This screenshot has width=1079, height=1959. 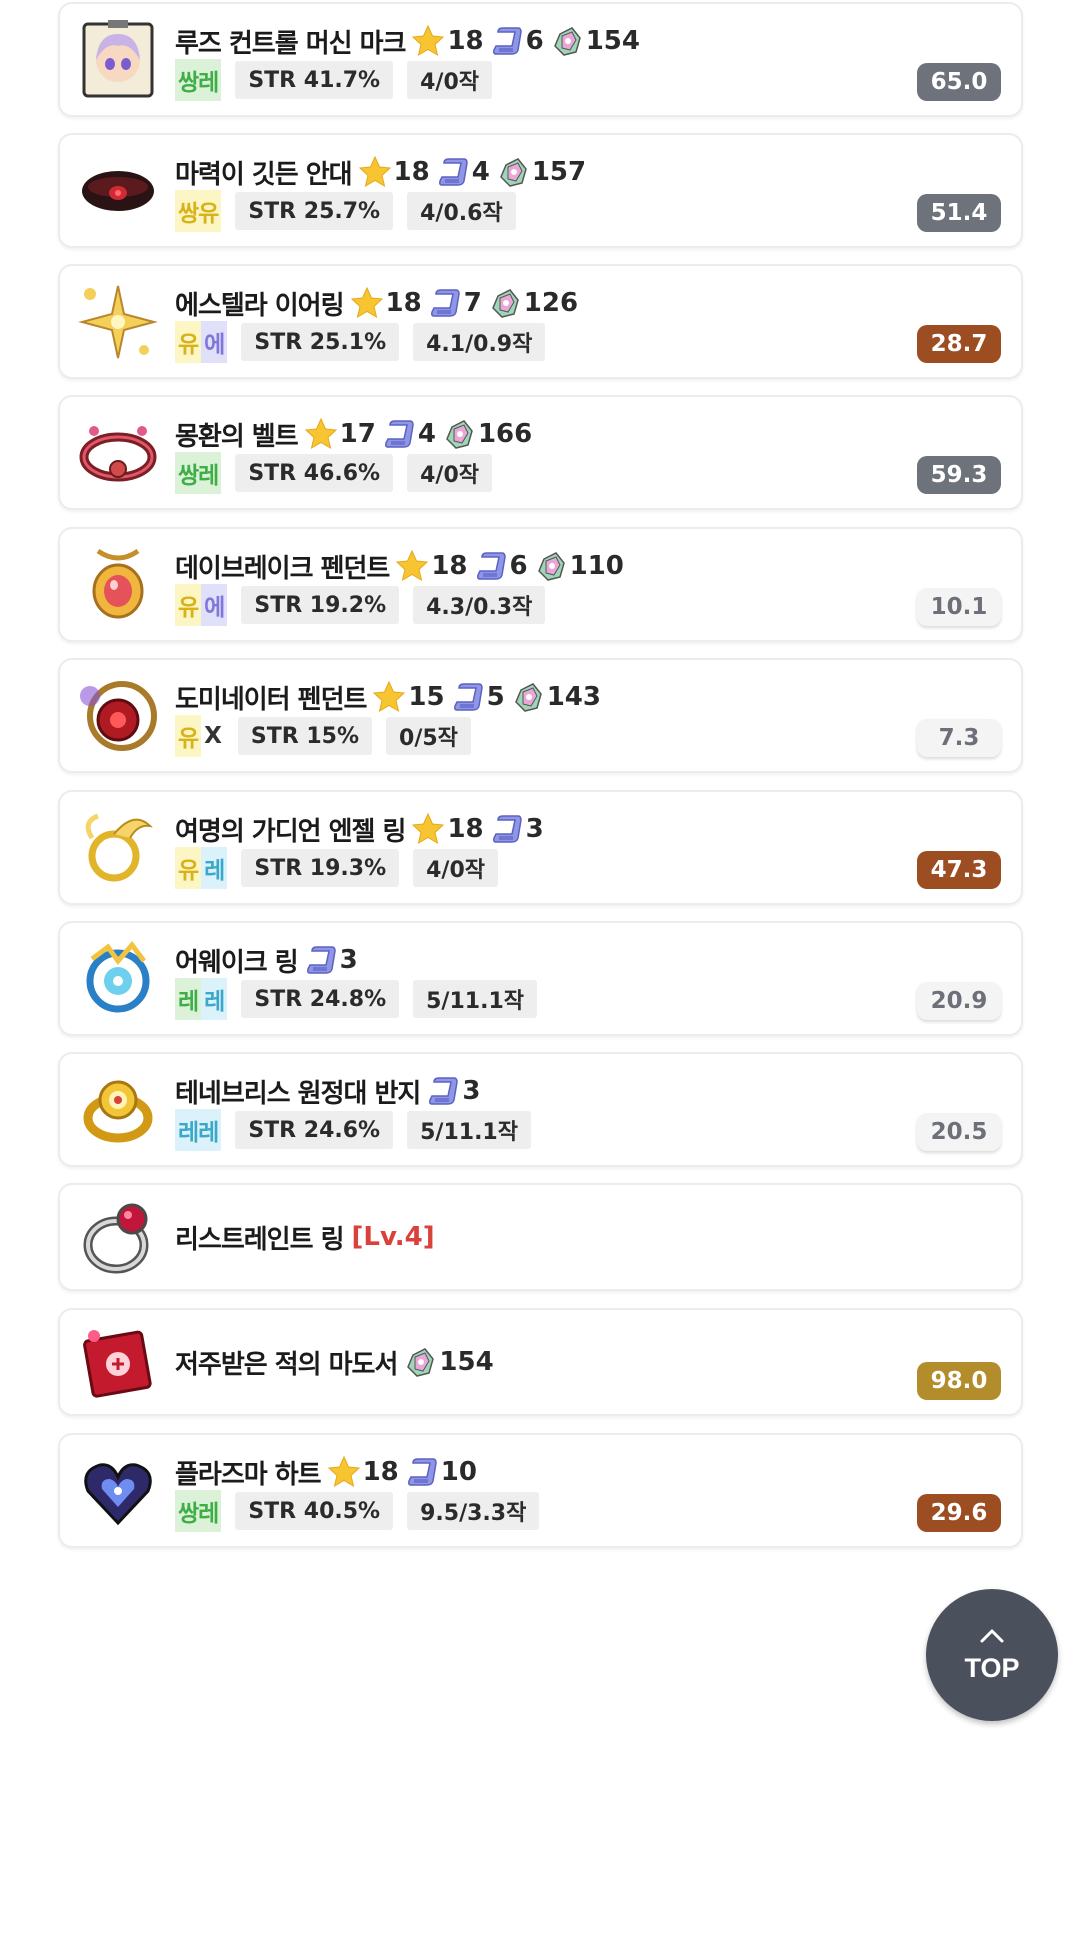 What do you see at coordinates (472, 303) in the screenshot?
I see `scroll-count: 7` at bounding box center [472, 303].